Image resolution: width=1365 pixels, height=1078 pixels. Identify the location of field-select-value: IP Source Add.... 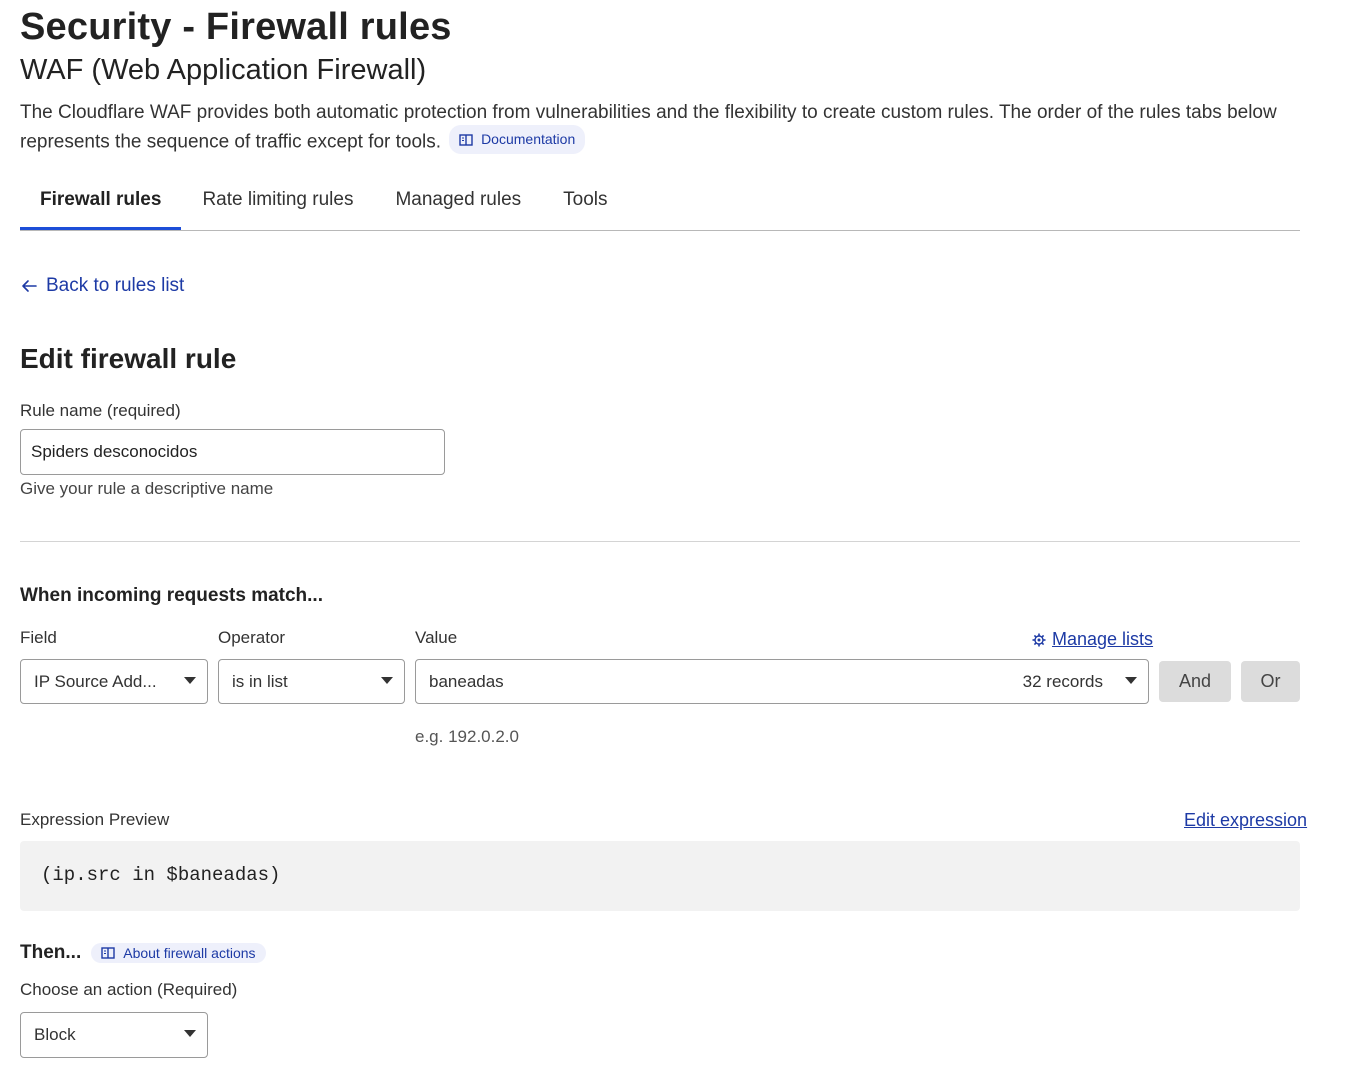
(95, 681).